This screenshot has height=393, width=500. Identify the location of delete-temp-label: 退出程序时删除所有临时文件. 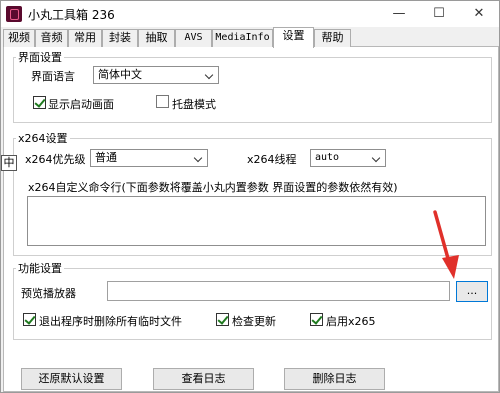
(110, 321).